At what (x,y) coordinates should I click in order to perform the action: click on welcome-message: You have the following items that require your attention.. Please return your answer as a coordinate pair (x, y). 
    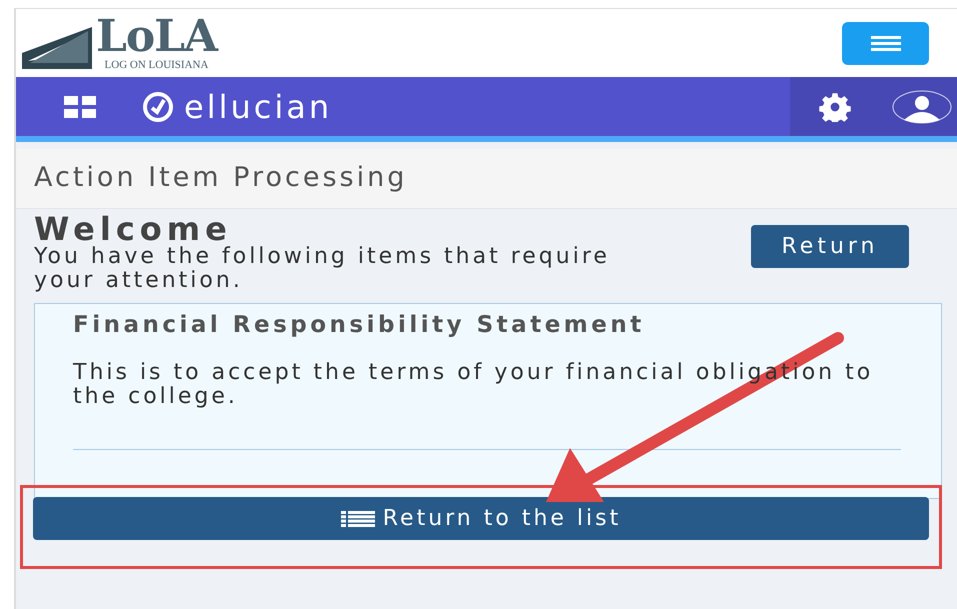
    Looking at the image, I should click on (322, 269).